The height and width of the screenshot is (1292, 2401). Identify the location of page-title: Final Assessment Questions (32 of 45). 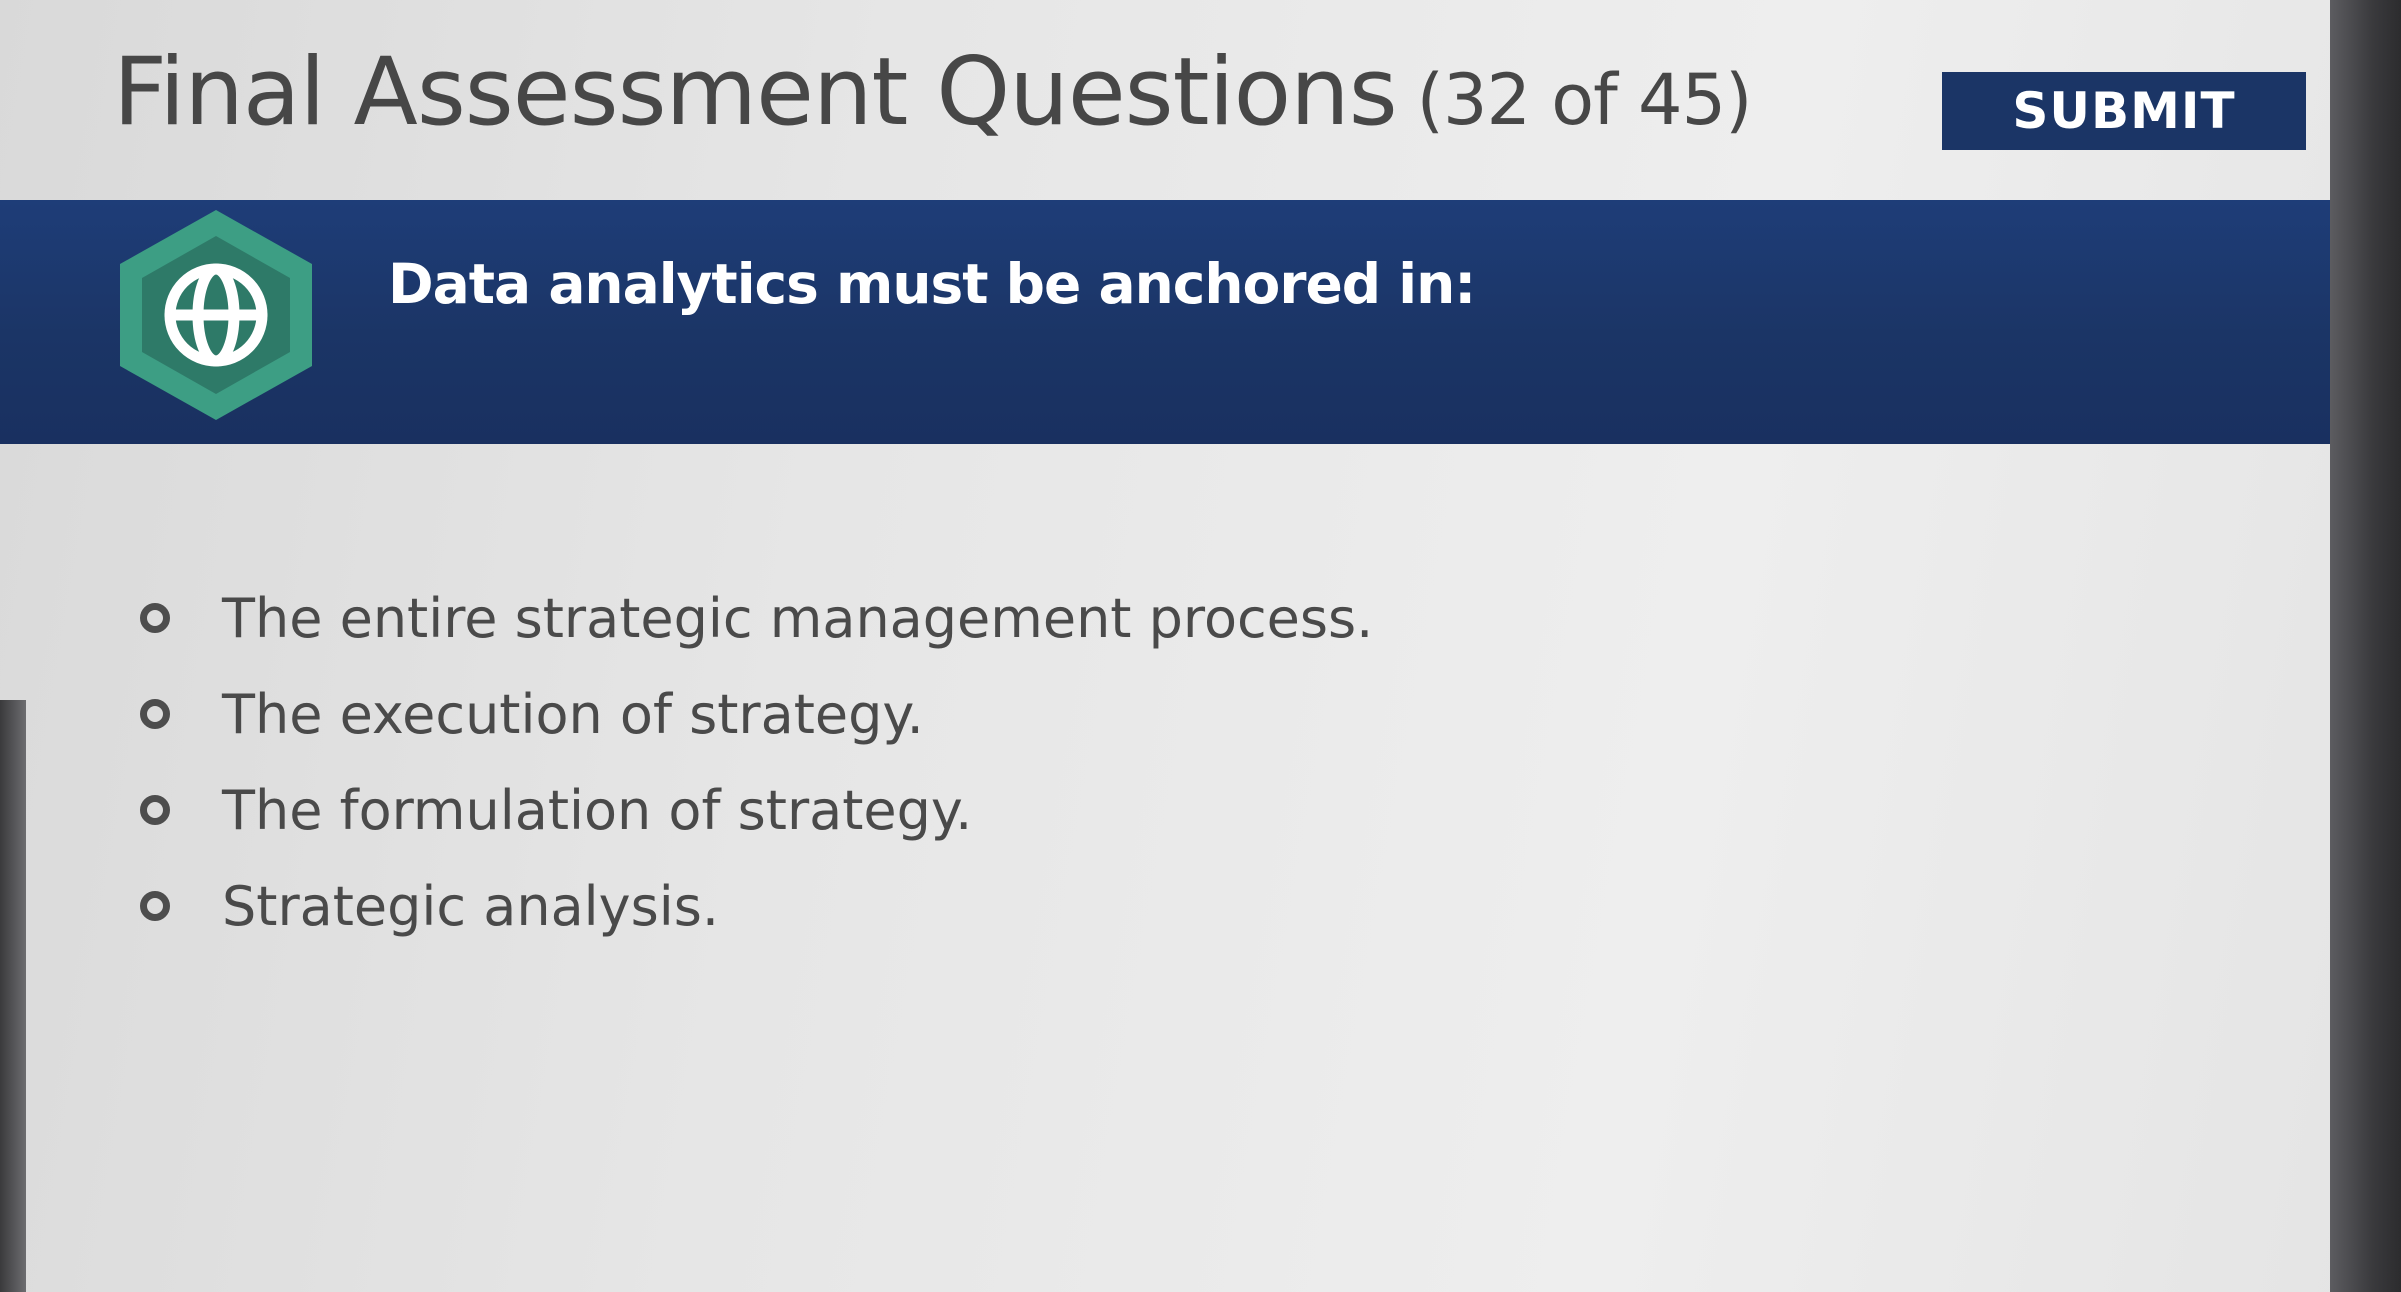
(933, 92).